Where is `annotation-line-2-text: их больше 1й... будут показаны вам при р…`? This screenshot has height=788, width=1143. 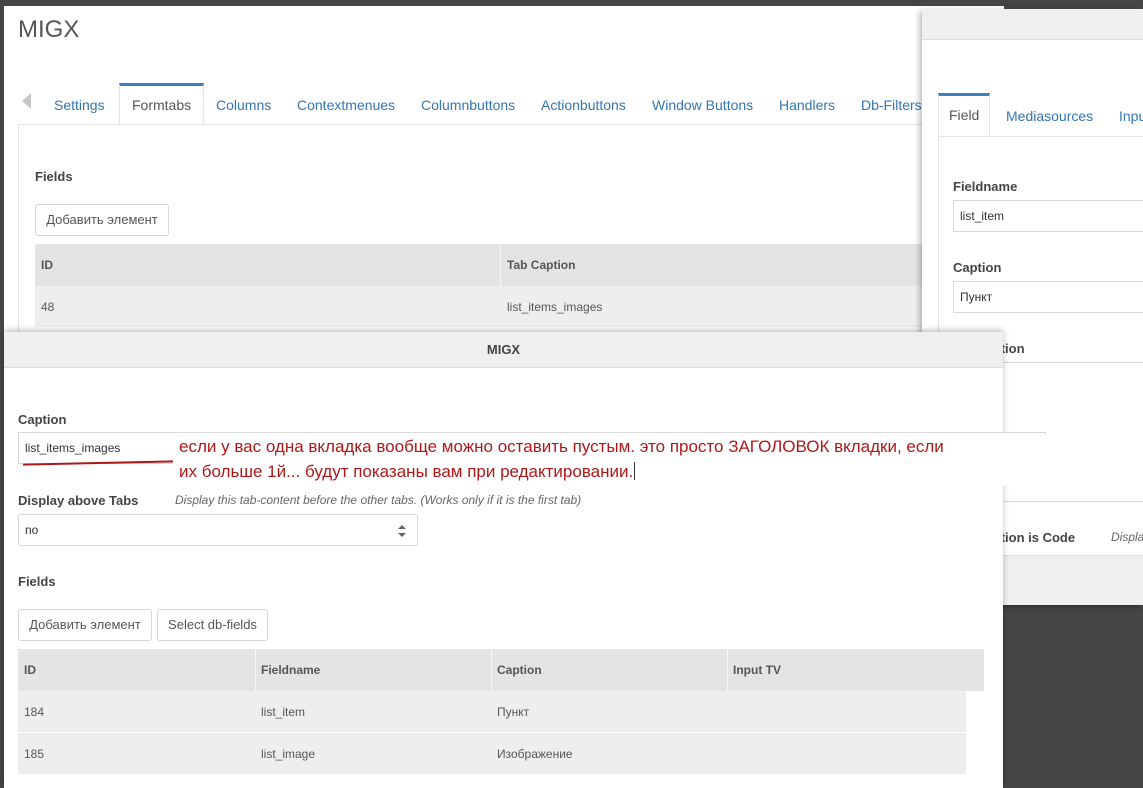
annotation-line-2-text: их больше 1й... будут показаны вам при р… is located at coordinates (406, 471).